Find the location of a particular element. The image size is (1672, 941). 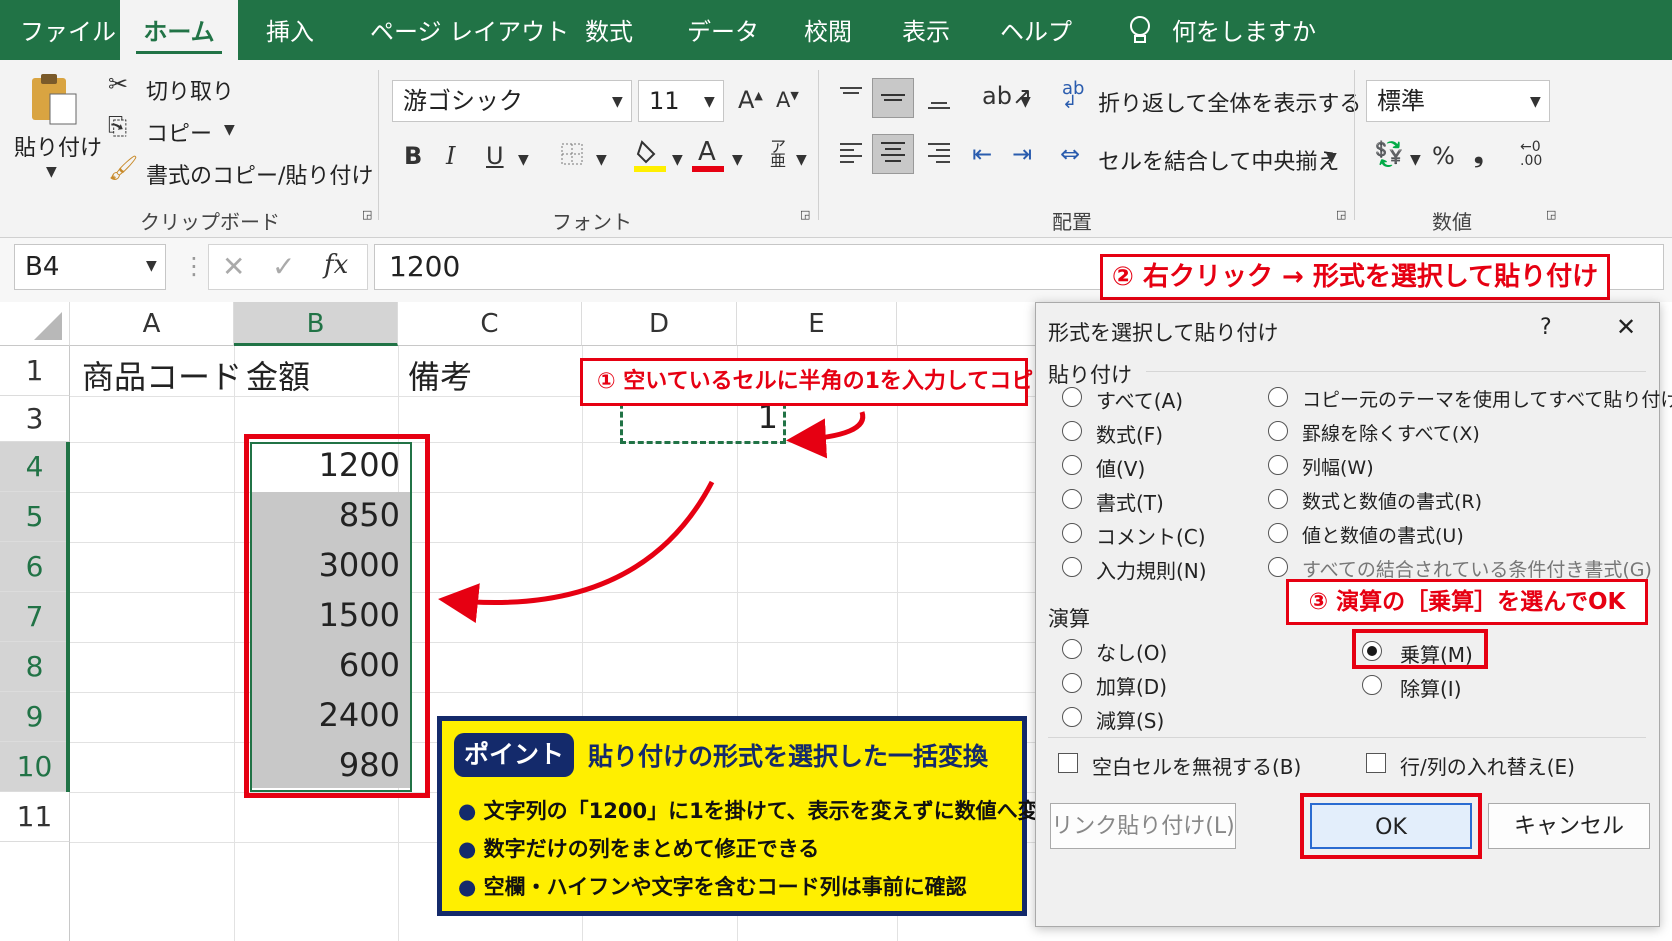

close-icon: ✕ is located at coordinates (1626, 327).